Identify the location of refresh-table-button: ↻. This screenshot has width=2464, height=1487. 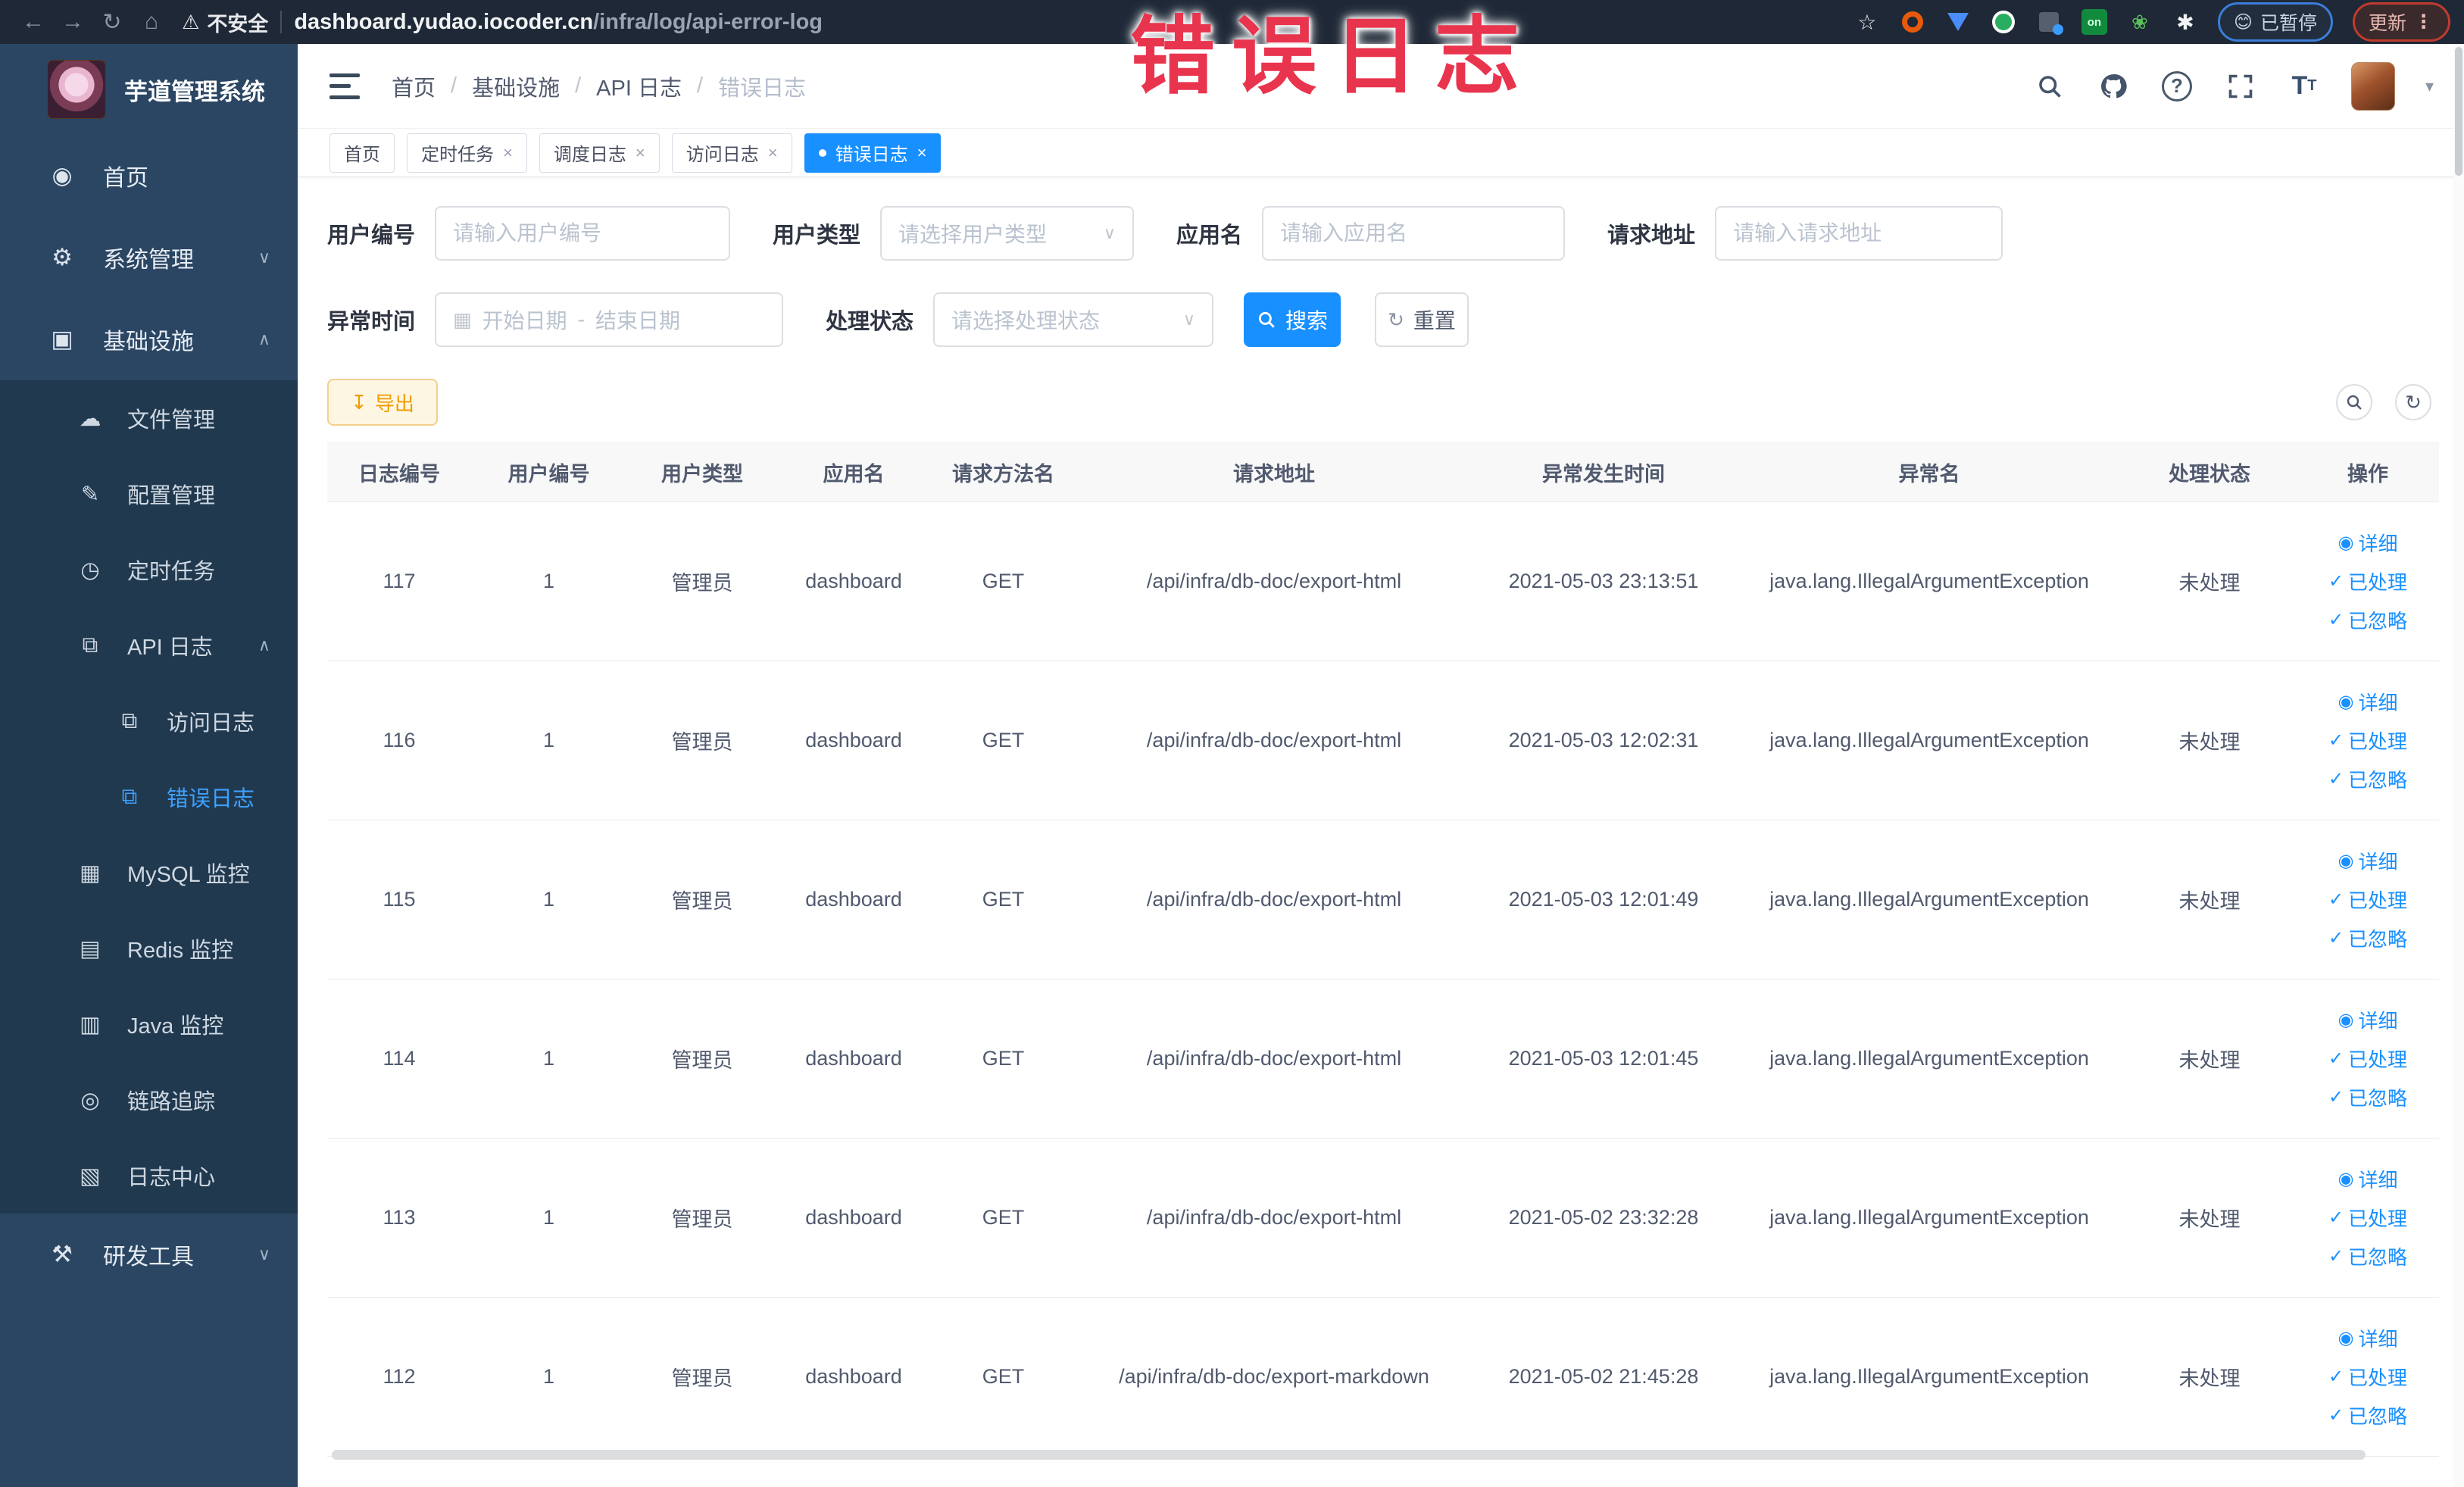
(2413, 402).